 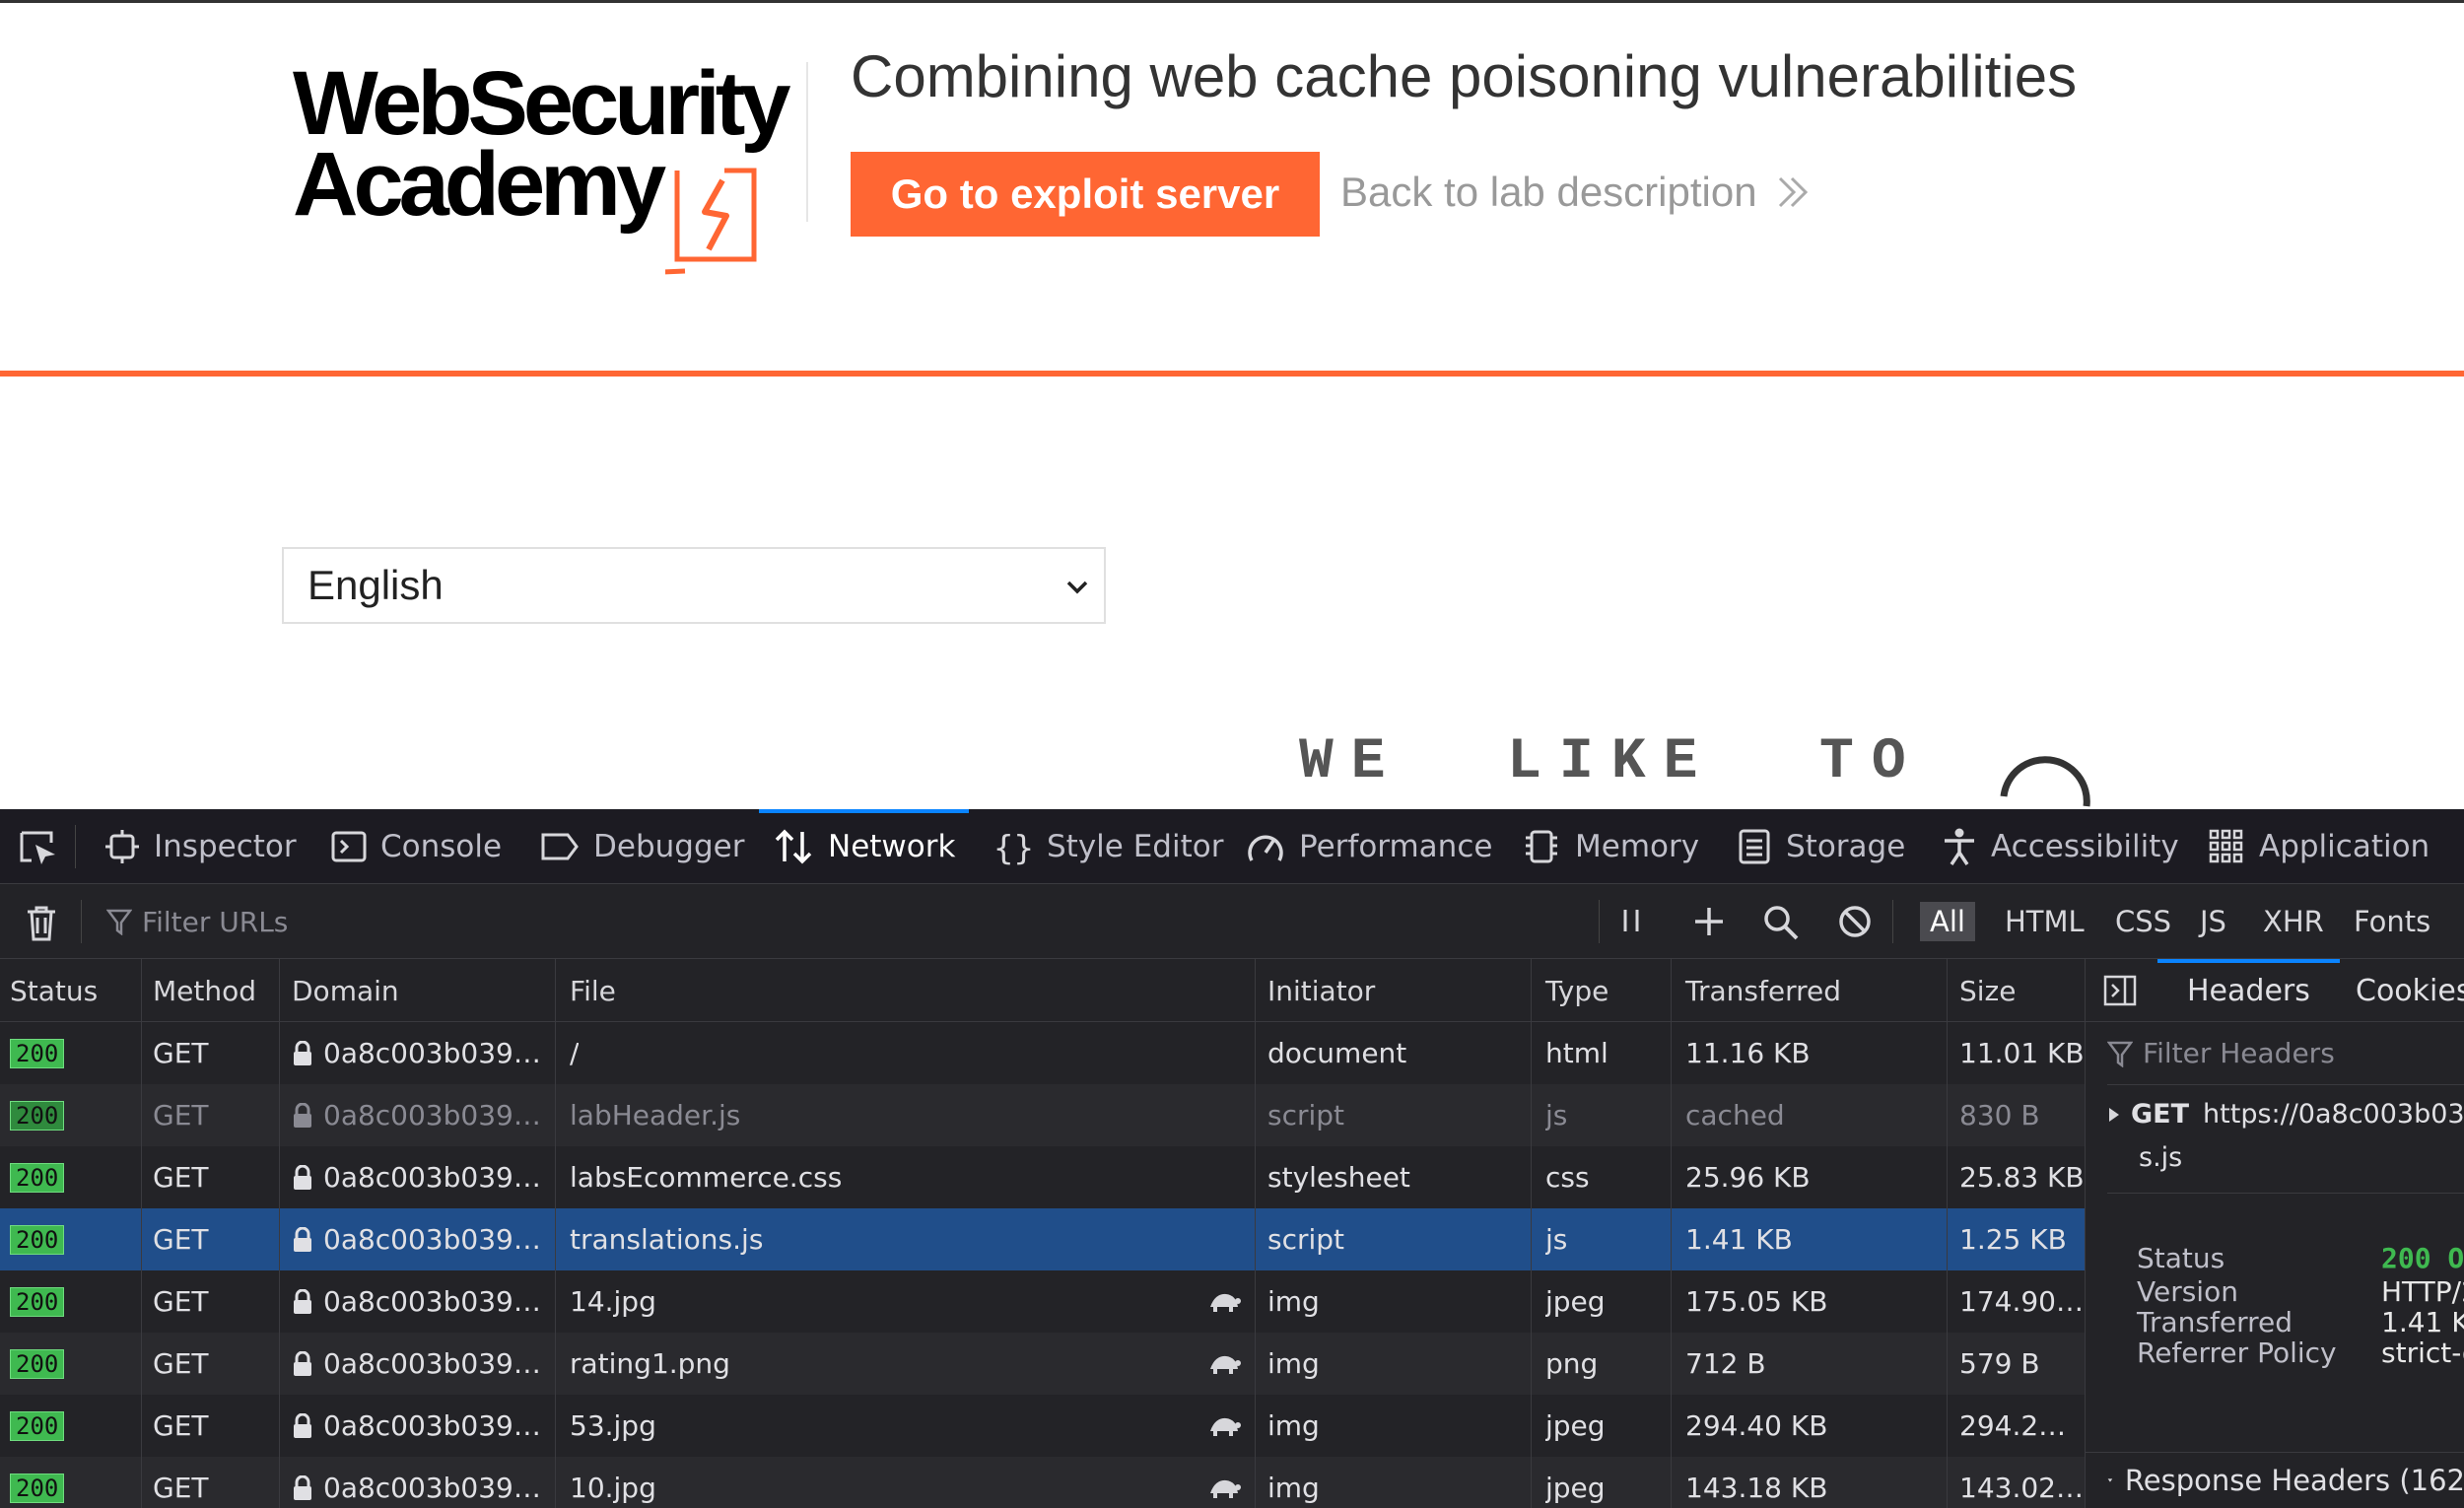 I want to click on col-initiator-cell: stylesheet, so click(x=1338, y=1177).